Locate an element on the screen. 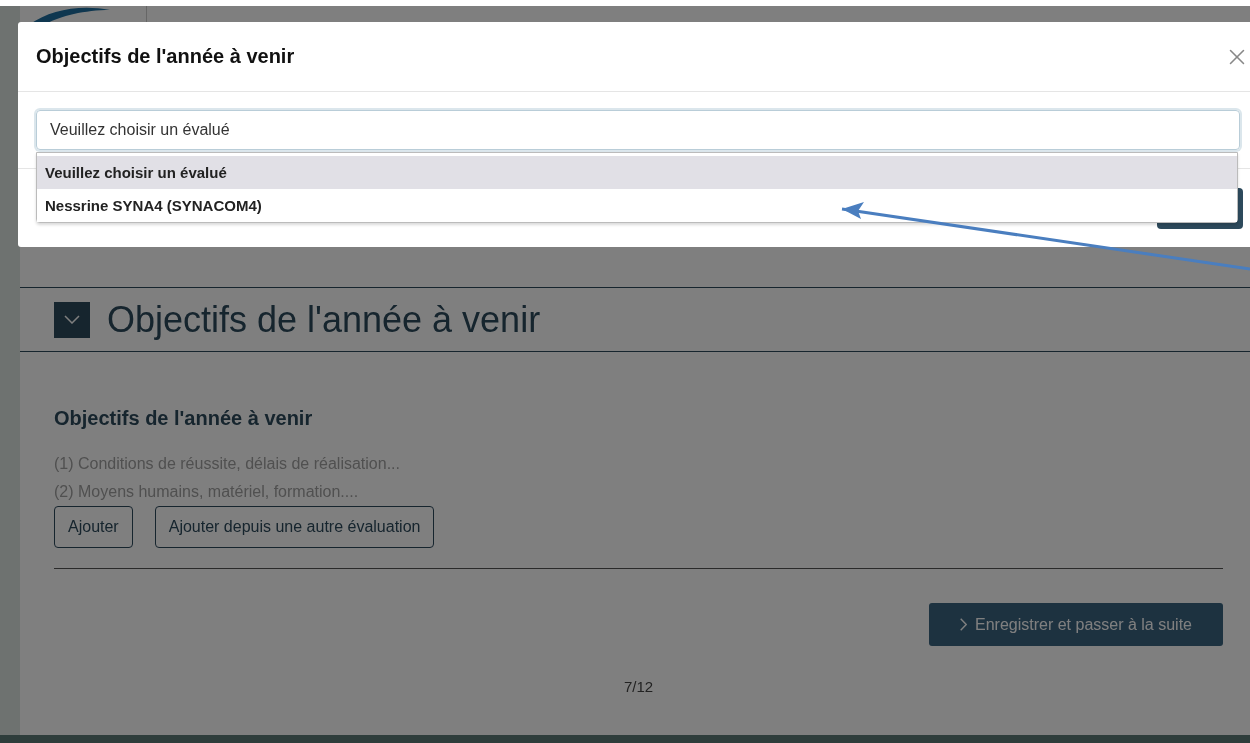  dropdown-option: Nessrine SYNA4 (SYNACOM4) is located at coordinates (637, 205).